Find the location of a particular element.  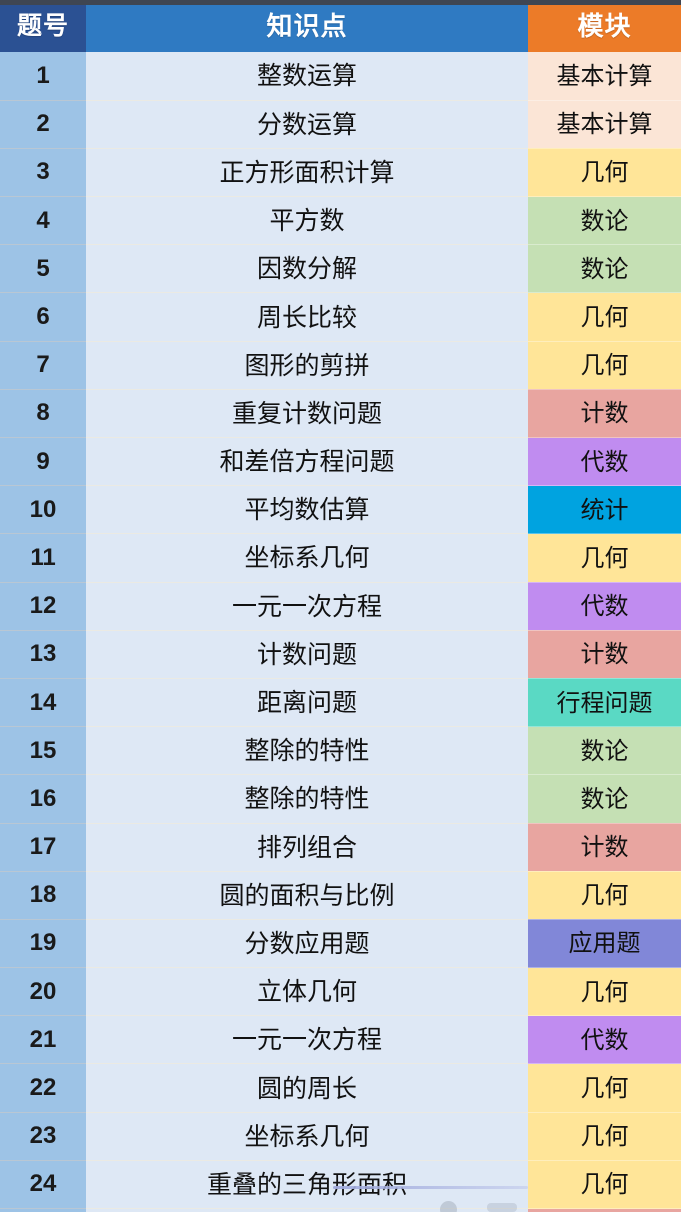

table-row: 17 排列组合 计数 is located at coordinates (340, 847).